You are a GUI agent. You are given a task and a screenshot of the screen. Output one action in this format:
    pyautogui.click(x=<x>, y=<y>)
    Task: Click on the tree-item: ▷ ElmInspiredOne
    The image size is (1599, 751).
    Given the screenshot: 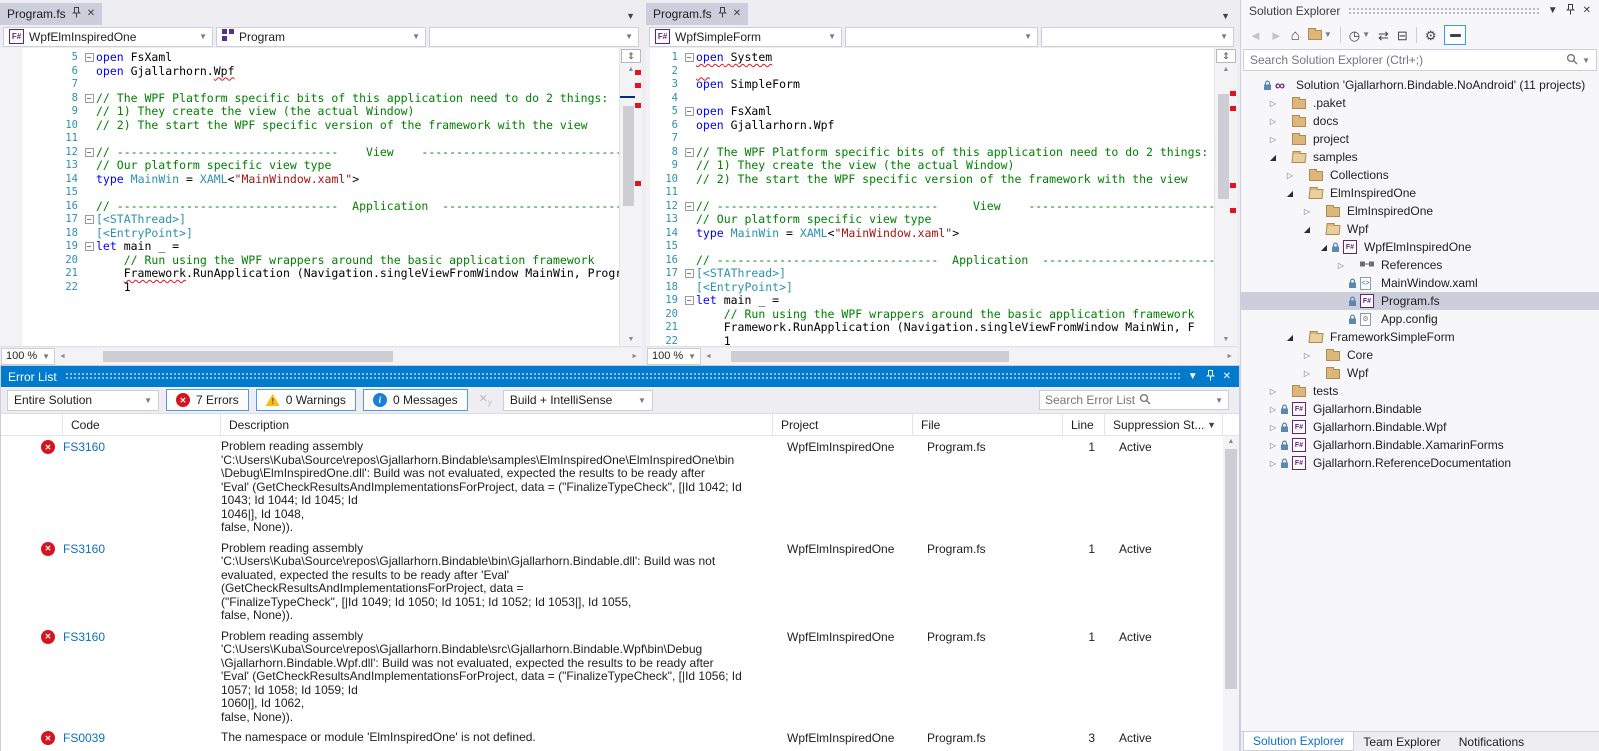 What is the action you would take?
    pyautogui.click(x=1420, y=211)
    